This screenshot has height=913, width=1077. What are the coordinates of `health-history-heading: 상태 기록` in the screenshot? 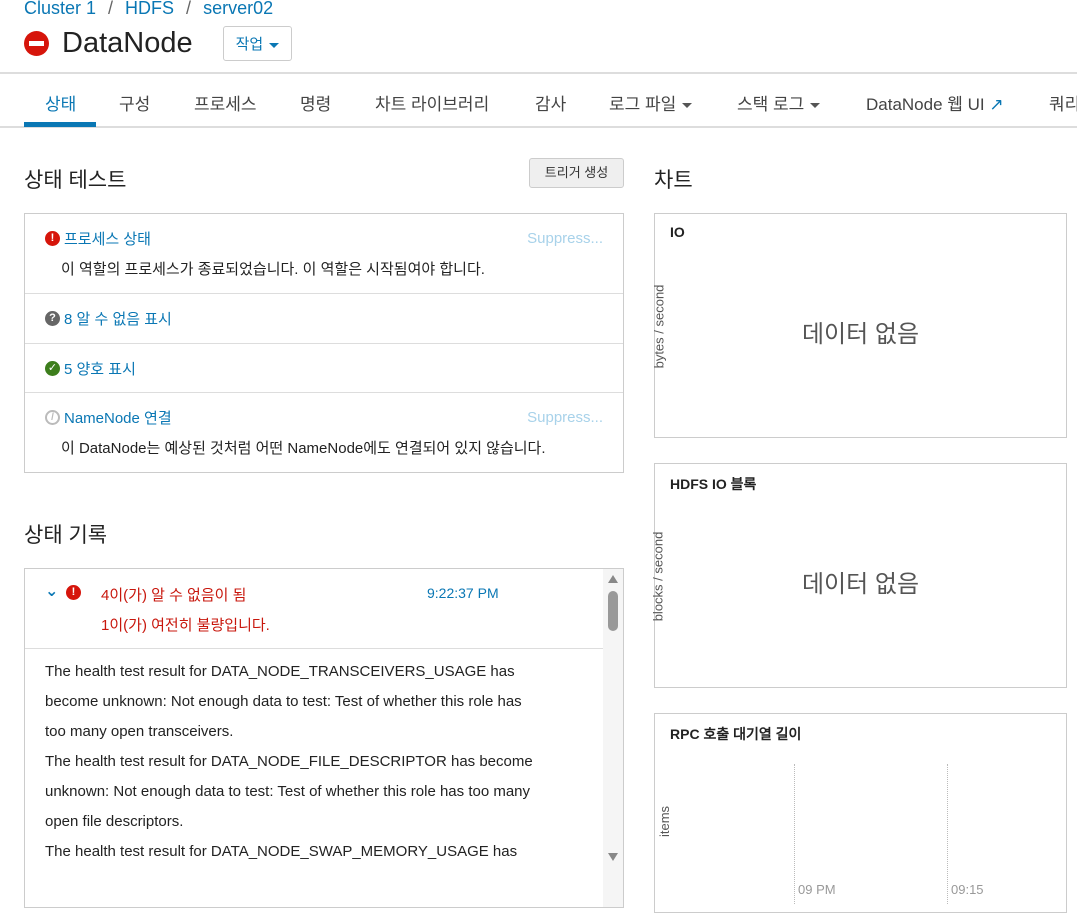 It's located at (66, 535).